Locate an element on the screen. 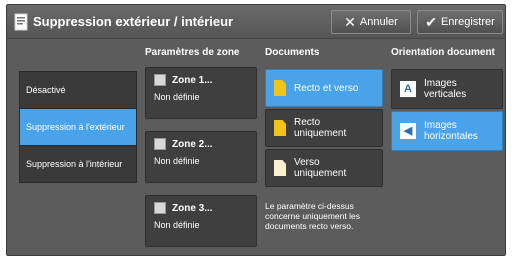 This screenshot has height=260, width=512. save-button: ✔ Enregistrer is located at coordinates (460, 22).